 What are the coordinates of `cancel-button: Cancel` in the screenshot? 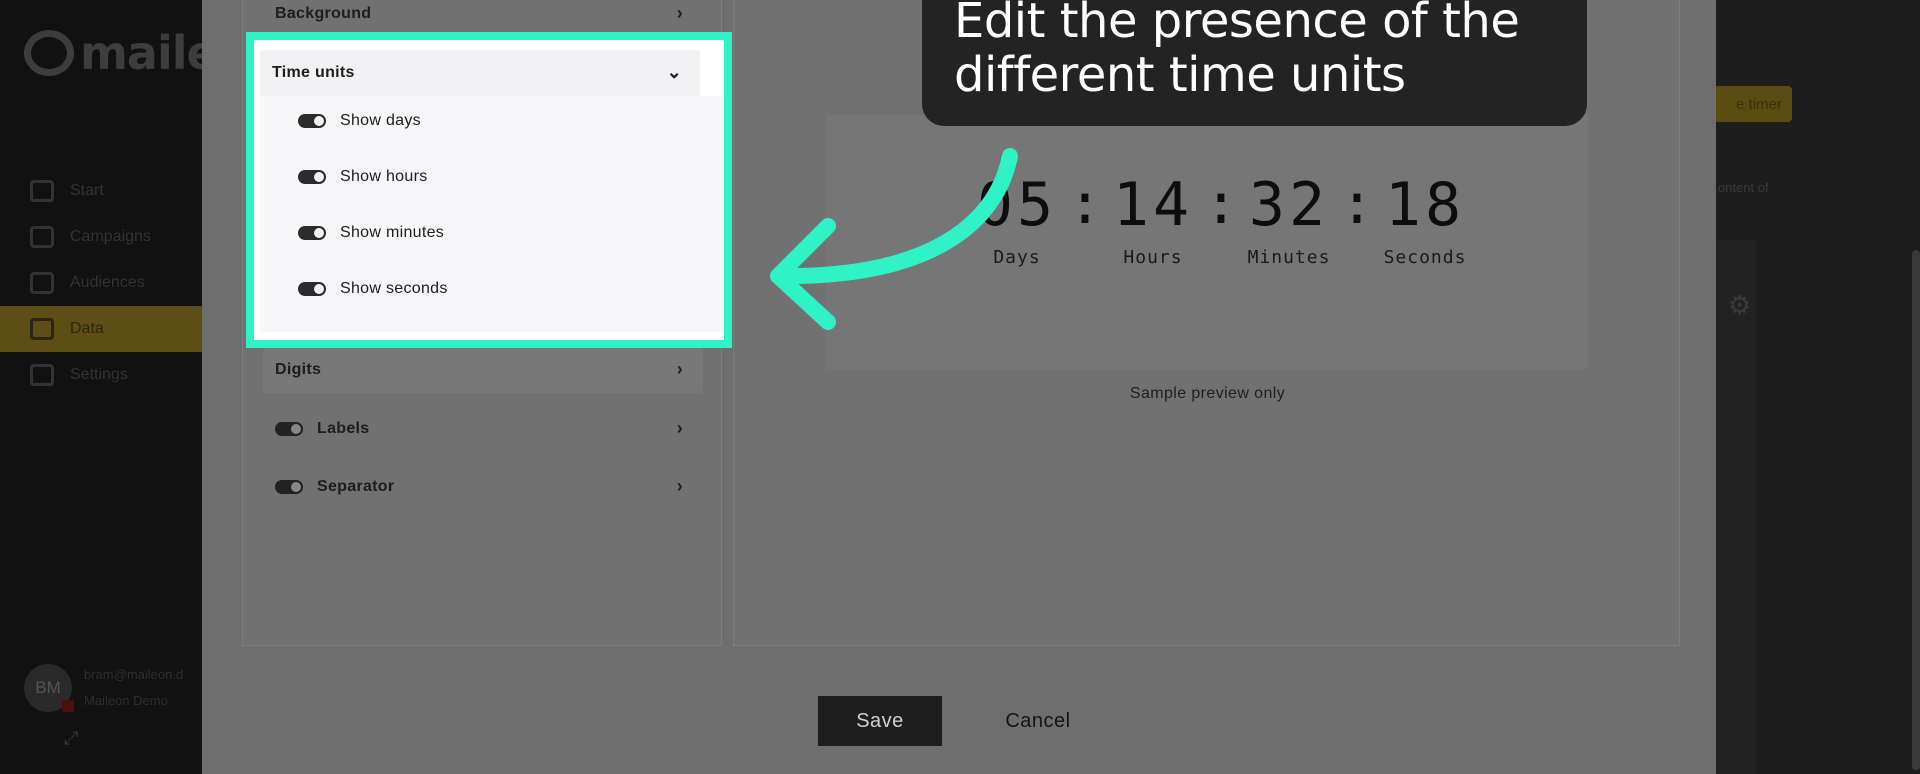 It's located at (1038, 721).